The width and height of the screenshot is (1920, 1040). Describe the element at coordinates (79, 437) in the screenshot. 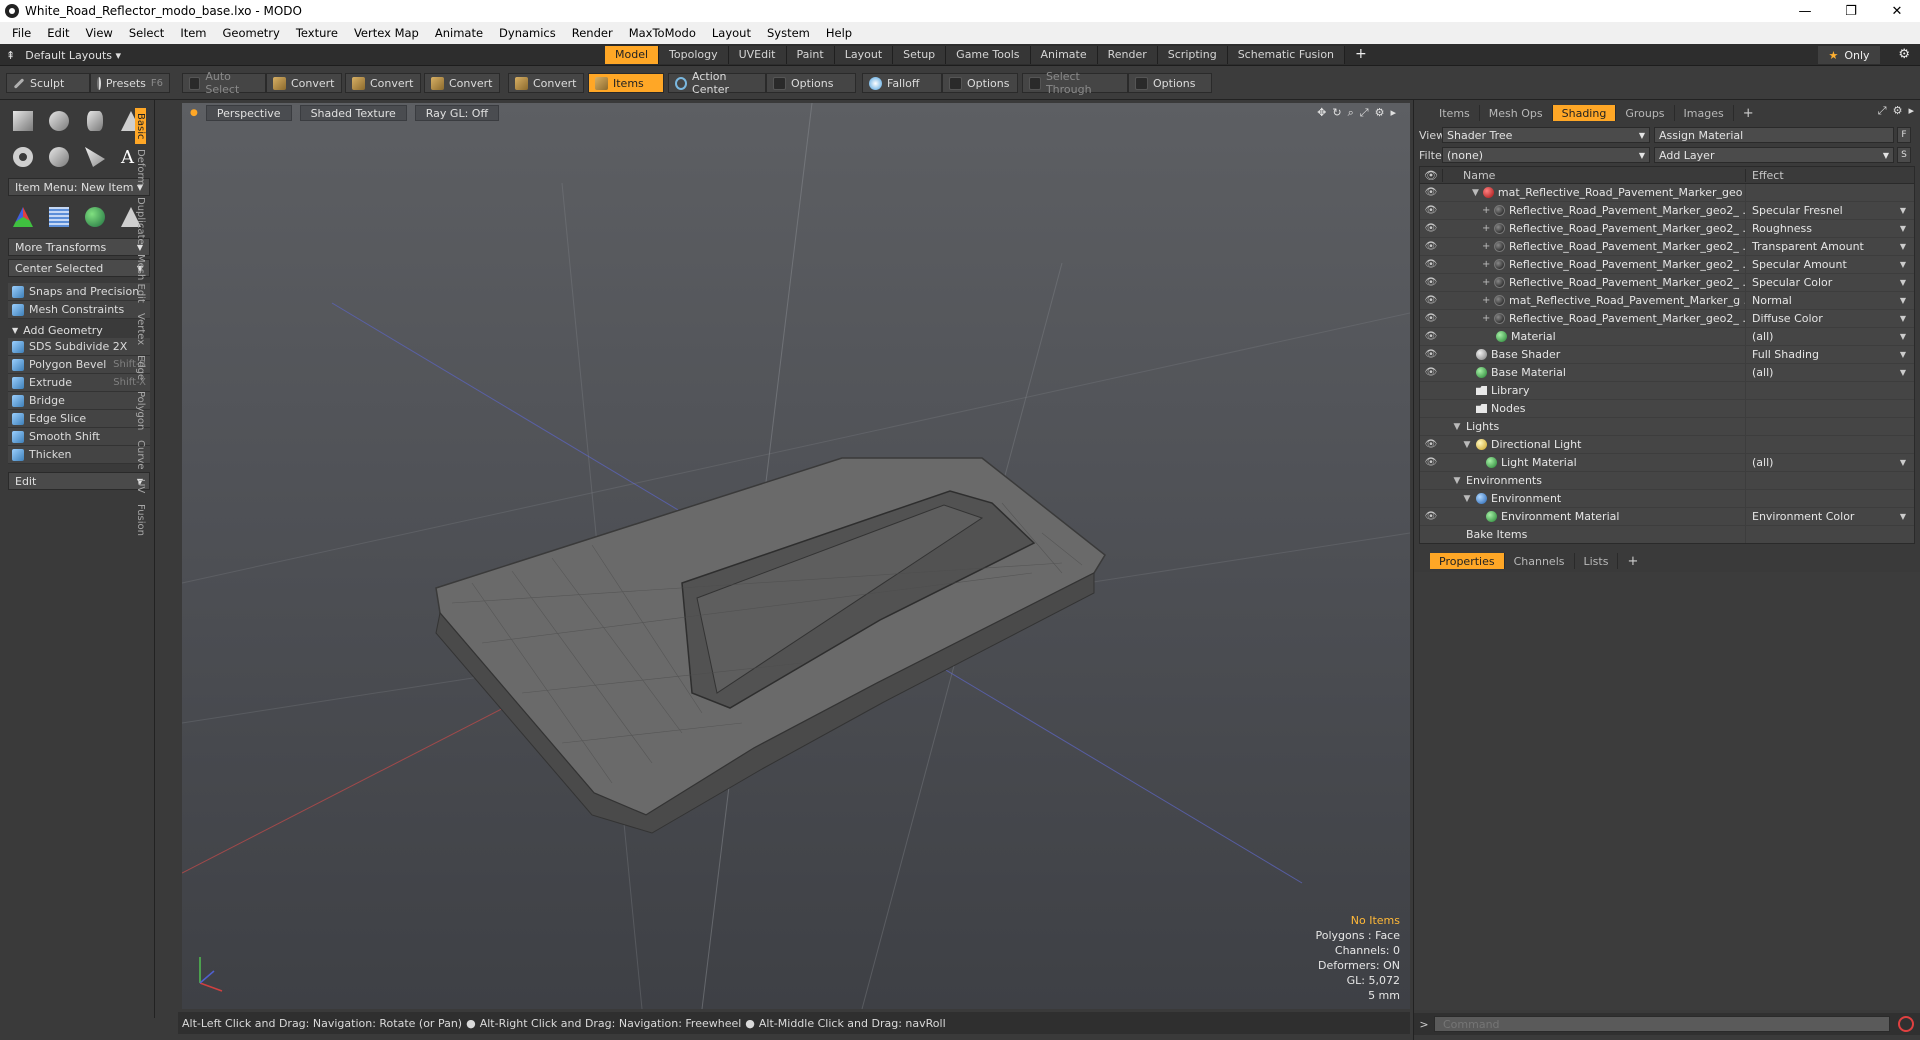

I see `smooth-shift-button: Smooth Shift` at that location.